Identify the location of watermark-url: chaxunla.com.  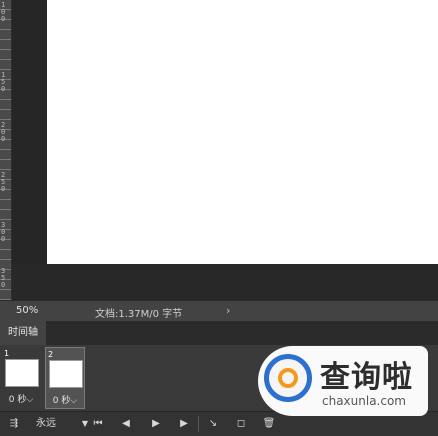
(364, 401).